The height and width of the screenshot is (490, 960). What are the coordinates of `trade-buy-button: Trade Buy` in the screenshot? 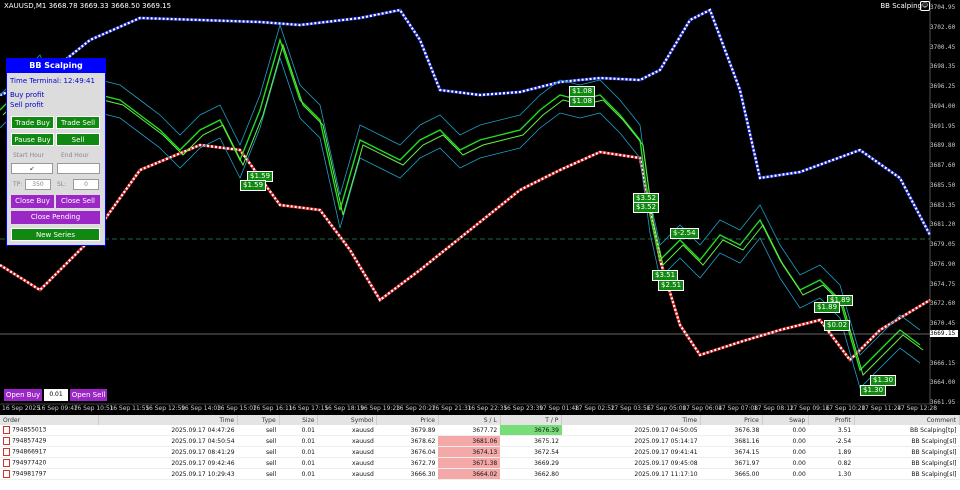 It's located at (32, 122).